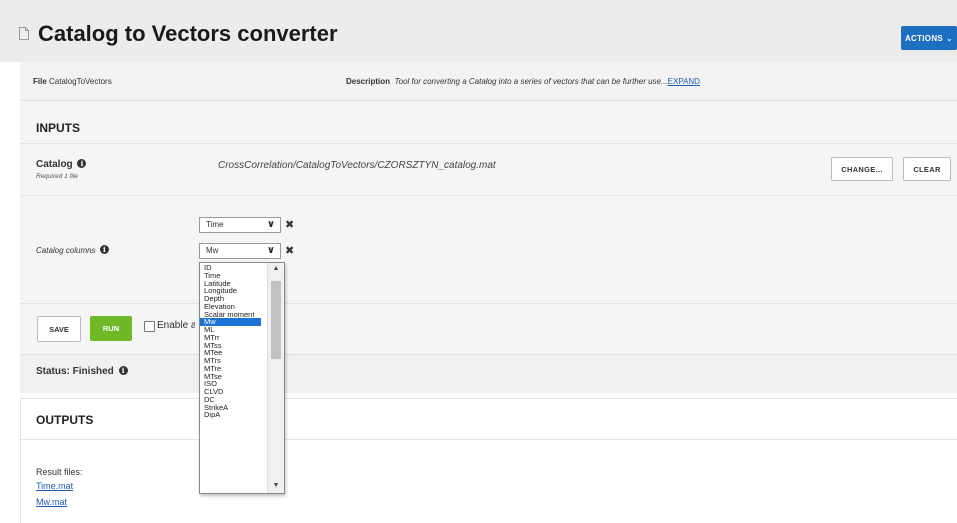 Image resolution: width=957 pixels, height=523 pixels. What do you see at coordinates (275, 378) in the screenshot?
I see `dropdown-scrollbar: ▲ ▼` at bounding box center [275, 378].